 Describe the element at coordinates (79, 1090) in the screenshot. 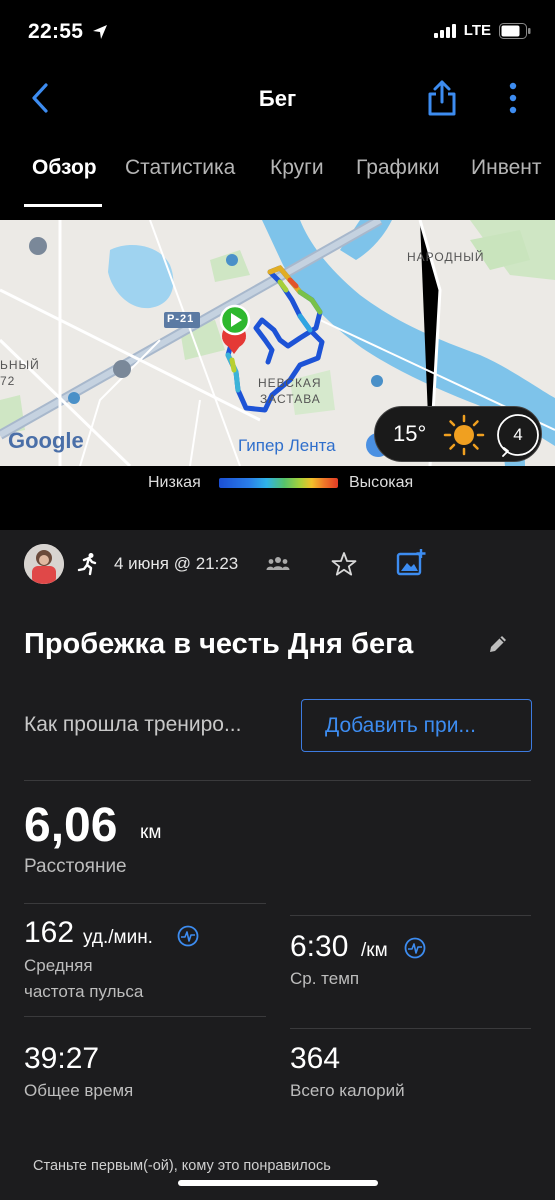

I see `total-time-label: Общее время` at that location.